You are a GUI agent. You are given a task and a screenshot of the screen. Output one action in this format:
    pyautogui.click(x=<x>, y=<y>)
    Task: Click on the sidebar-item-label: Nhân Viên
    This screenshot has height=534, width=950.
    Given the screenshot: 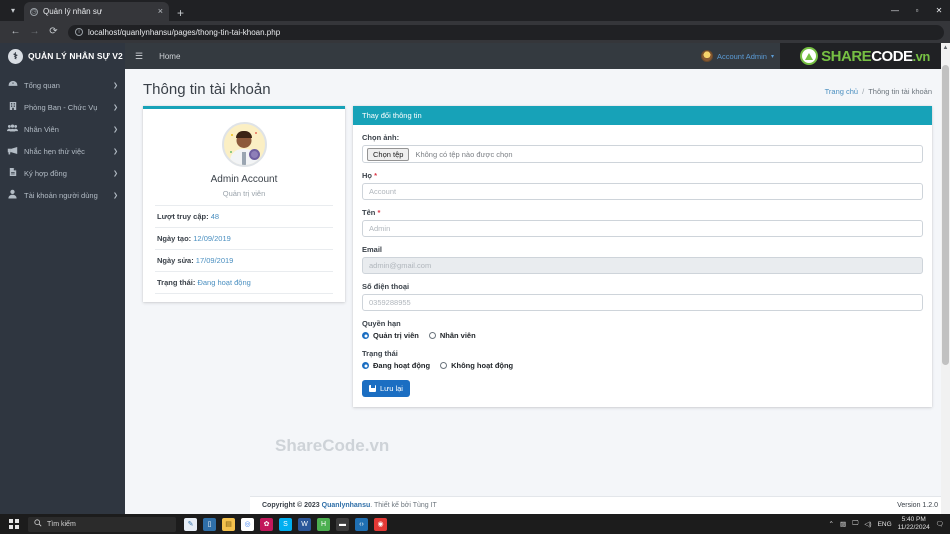 What is the action you would take?
    pyautogui.click(x=41, y=129)
    